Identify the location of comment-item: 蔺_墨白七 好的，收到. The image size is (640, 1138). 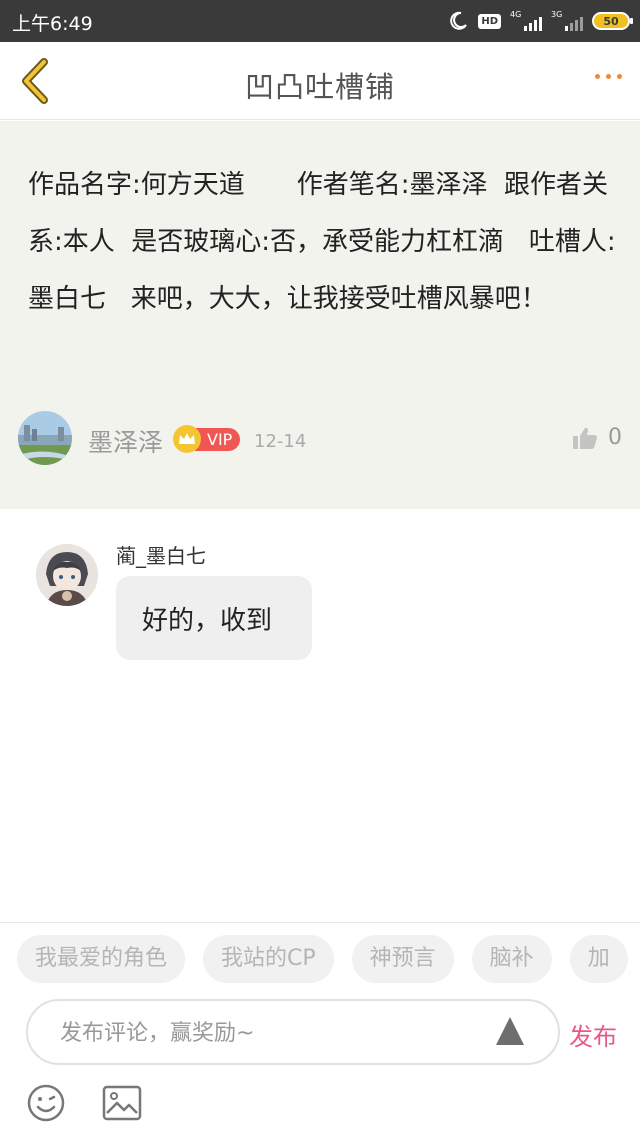
(316, 605).